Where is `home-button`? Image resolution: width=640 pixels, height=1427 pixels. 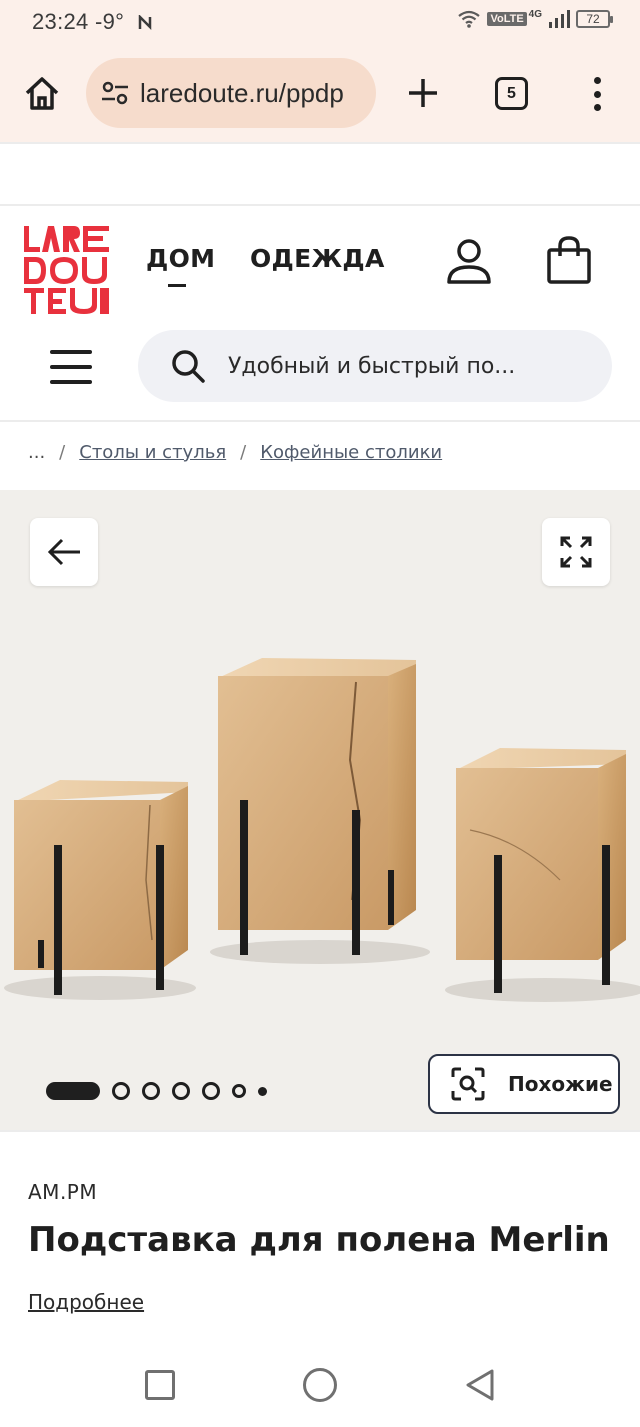
home-button is located at coordinates (42, 94).